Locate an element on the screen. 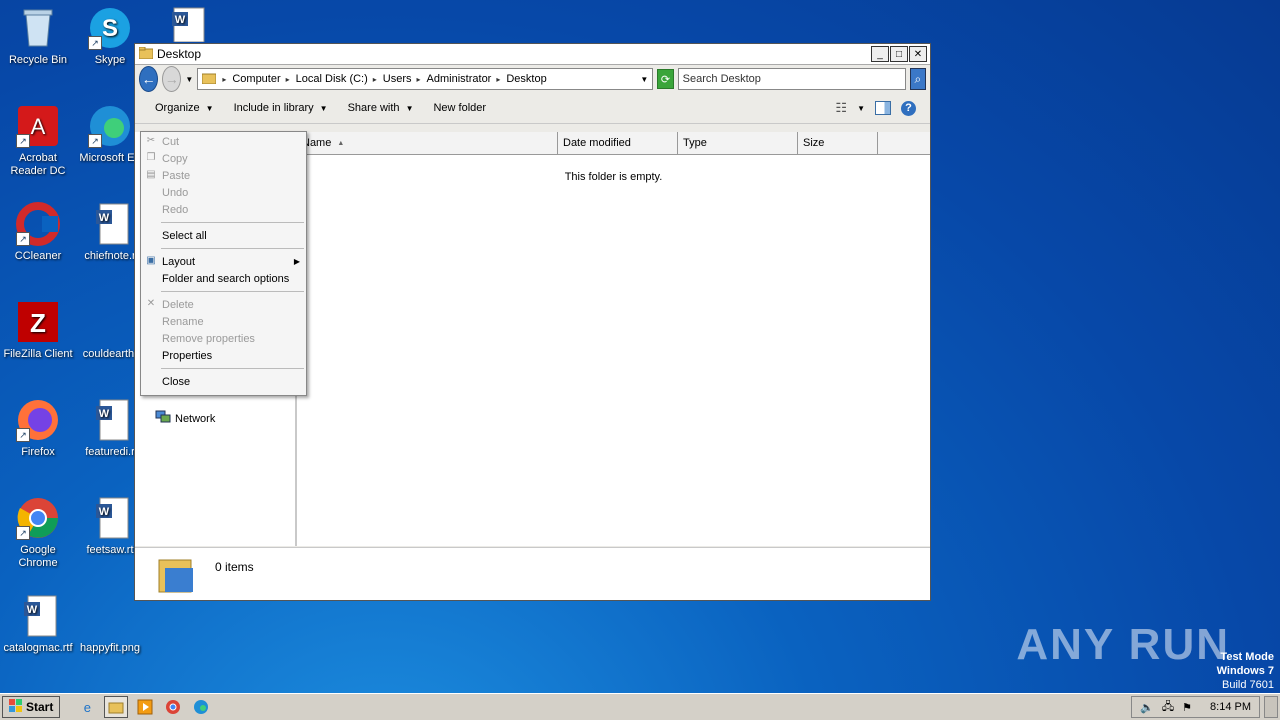 Image resolution: width=1280 pixels, height=720 pixels. desktop-icon-label: Google Chrome is located at coordinates (38, 556).